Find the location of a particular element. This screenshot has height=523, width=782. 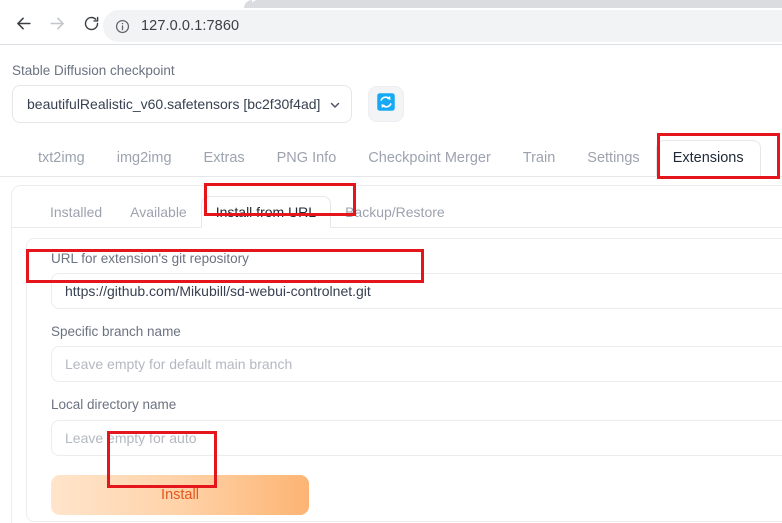

branch-field-label: Specific branch name is located at coordinates (116, 332).